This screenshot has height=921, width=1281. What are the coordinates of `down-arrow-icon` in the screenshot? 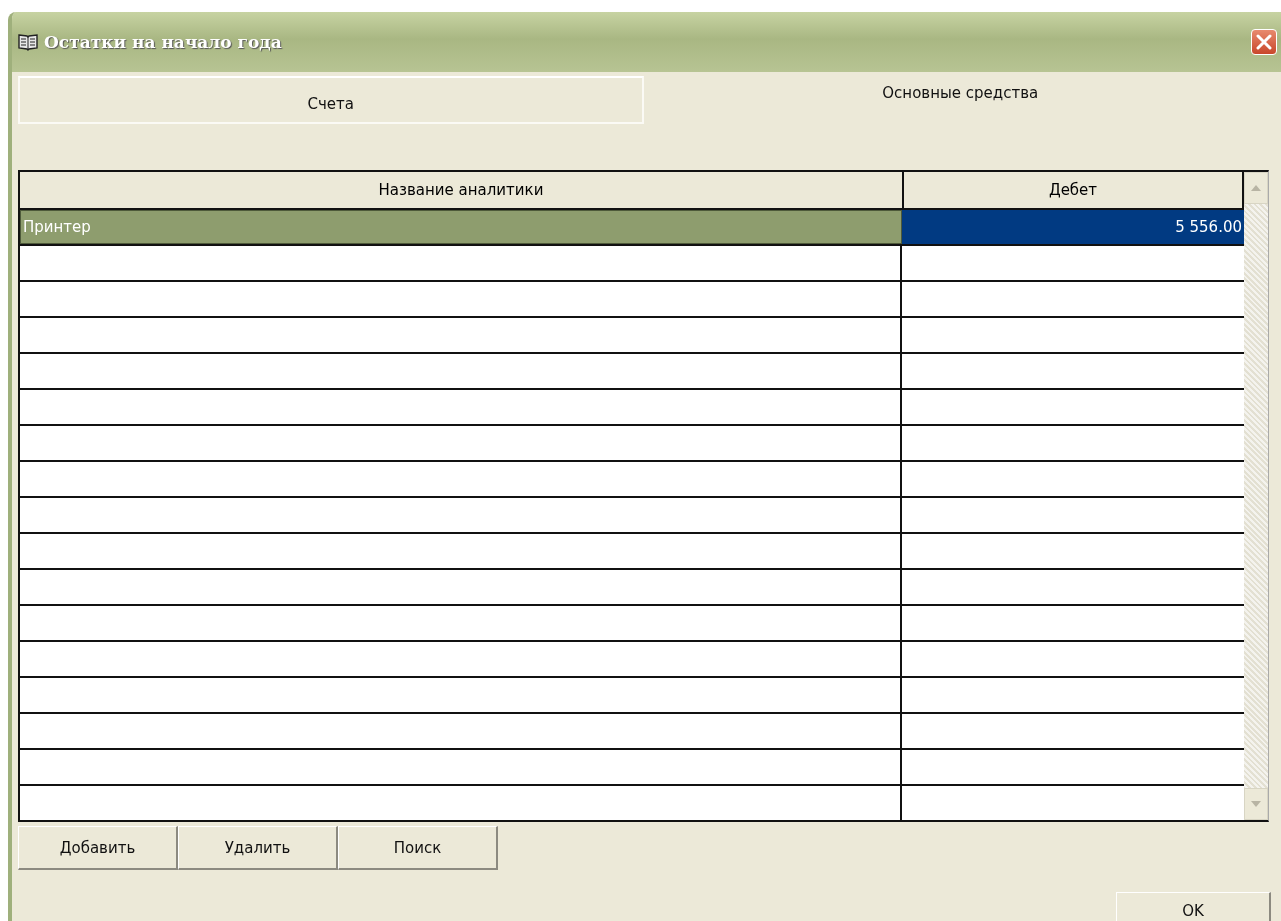 It's located at (1256, 804).